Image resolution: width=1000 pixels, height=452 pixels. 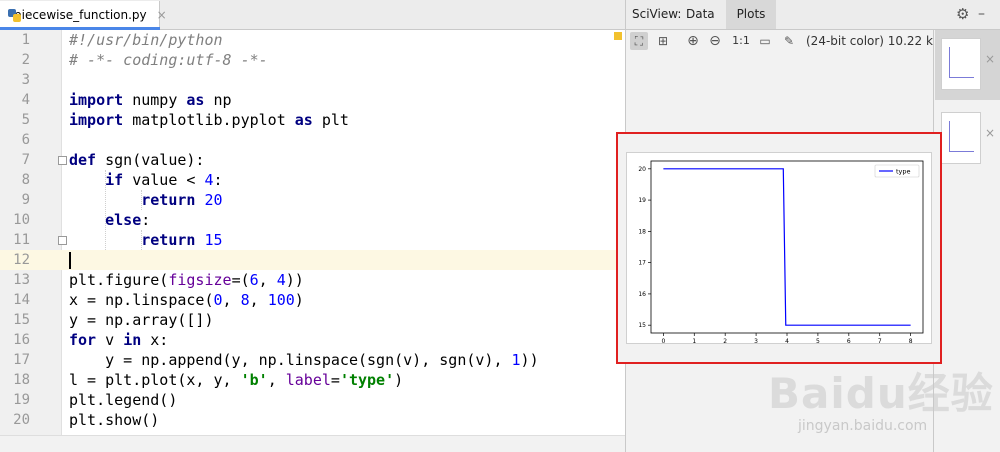 I want to click on y-tick-label: 20, so click(x=642, y=169).